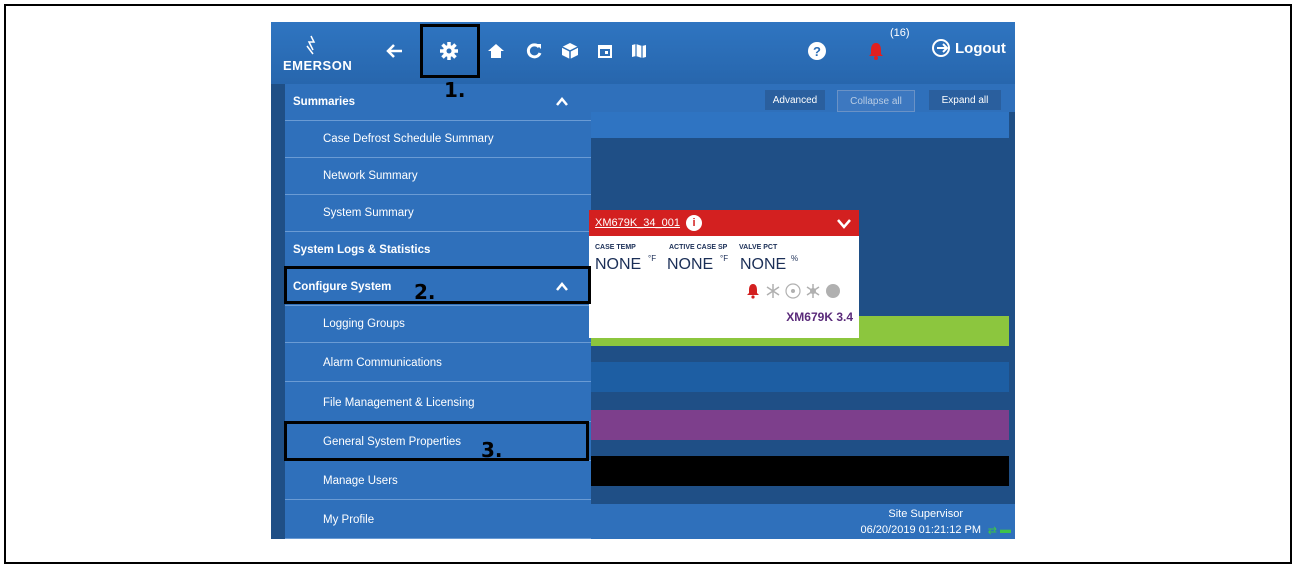 This screenshot has width=1298, height=564. Describe the element at coordinates (394, 51) in the screenshot. I see `back-arrow-icon` at that location.